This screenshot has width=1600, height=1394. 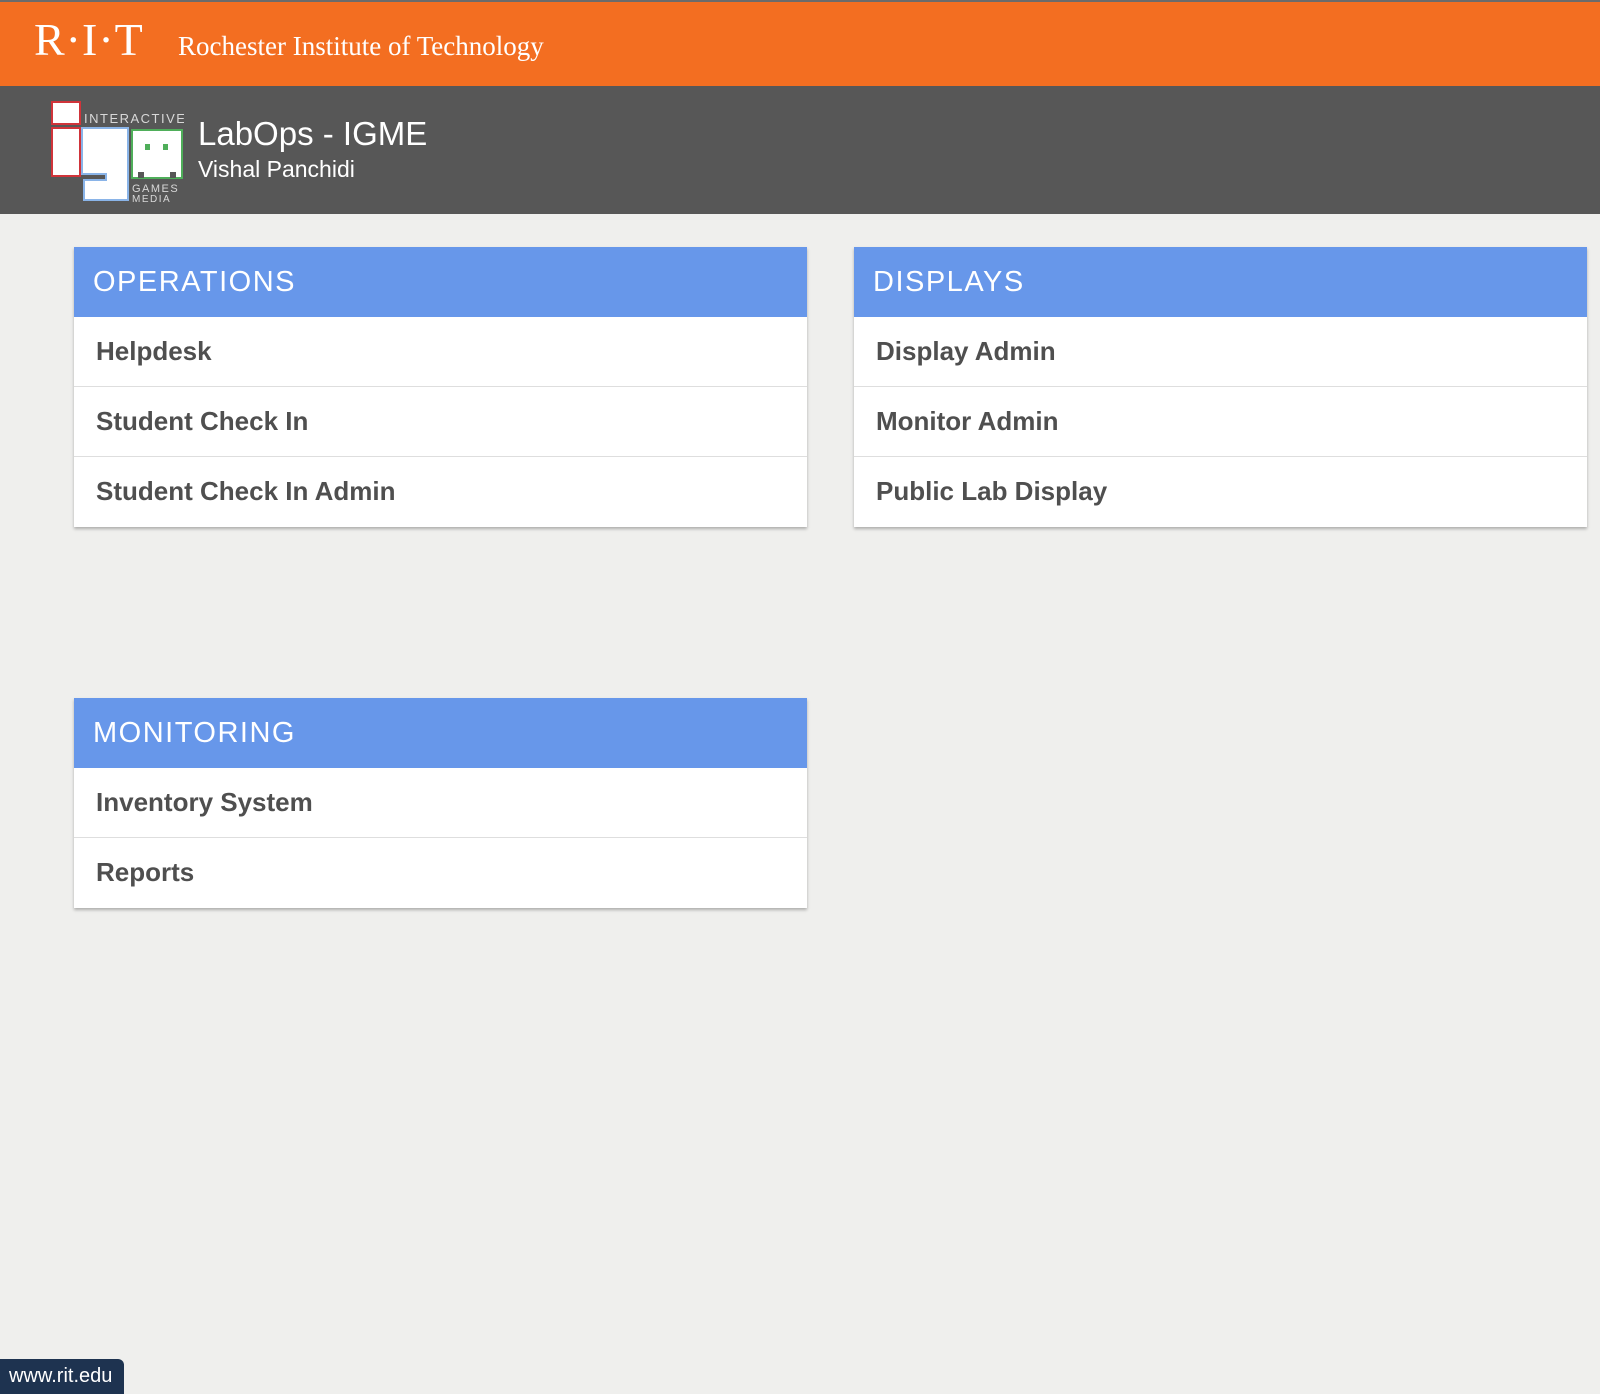 What do you see at coordinates (800, 43) in the screenshot?
I see `rit-header-bar: R·I·T Rochester Institute of Technology` at bounding box center [800, 43].